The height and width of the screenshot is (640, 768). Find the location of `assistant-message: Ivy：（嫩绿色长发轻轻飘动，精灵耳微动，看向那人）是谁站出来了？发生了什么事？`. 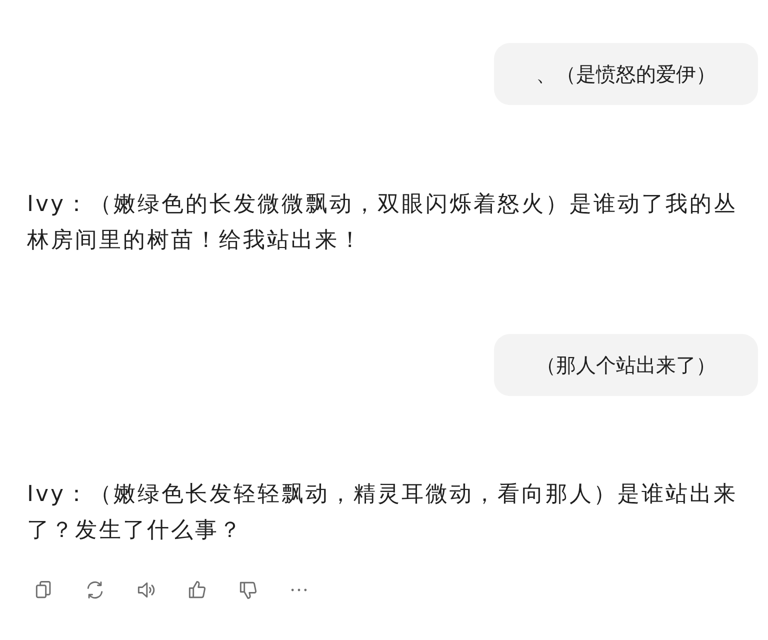

assistant-message: Ivy：（嫩绿色长发轻轻飘动，精灵耳微动，看向那人）是谁站出来了？发生了什么事？ is located at coordinates (383, 513).